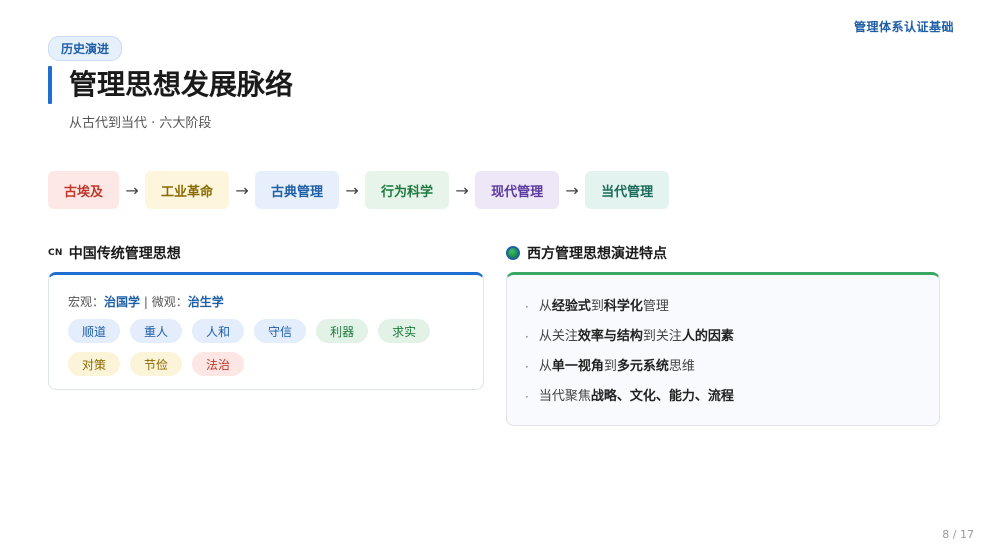 The image size is (990, 553). I want to click on right-section-title: 西方管理思想演进特点, so click(586, 253).